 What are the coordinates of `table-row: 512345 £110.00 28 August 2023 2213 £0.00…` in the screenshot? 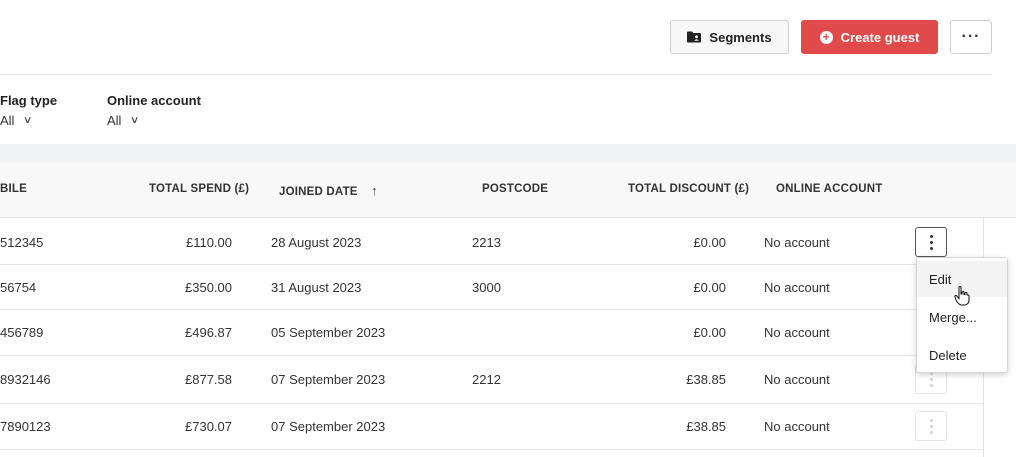 It's located at (491, 241).